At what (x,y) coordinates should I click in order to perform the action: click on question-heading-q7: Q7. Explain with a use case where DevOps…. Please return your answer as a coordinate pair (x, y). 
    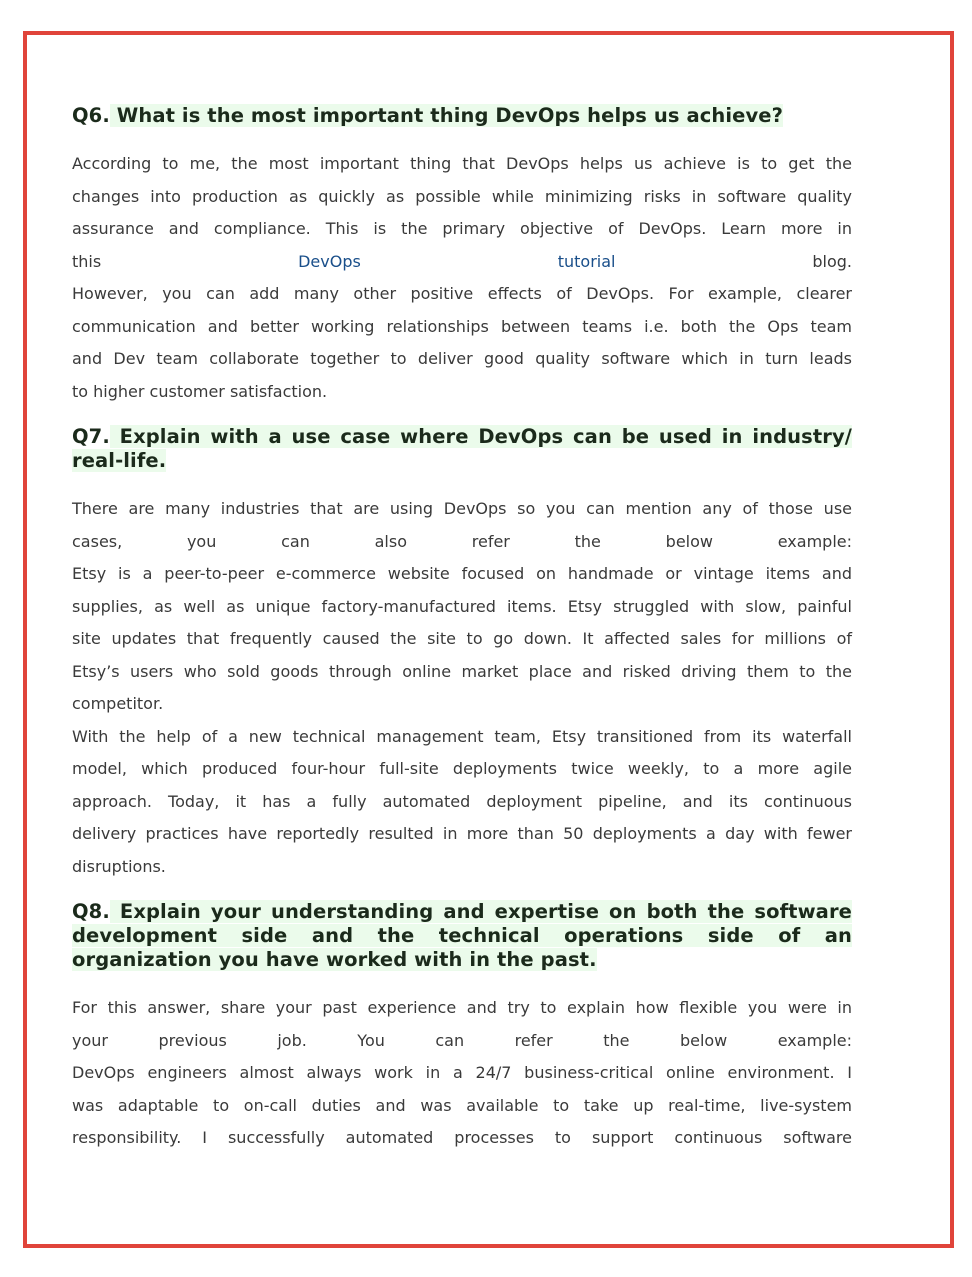
    Looking at the image, I should click on (462, 449).